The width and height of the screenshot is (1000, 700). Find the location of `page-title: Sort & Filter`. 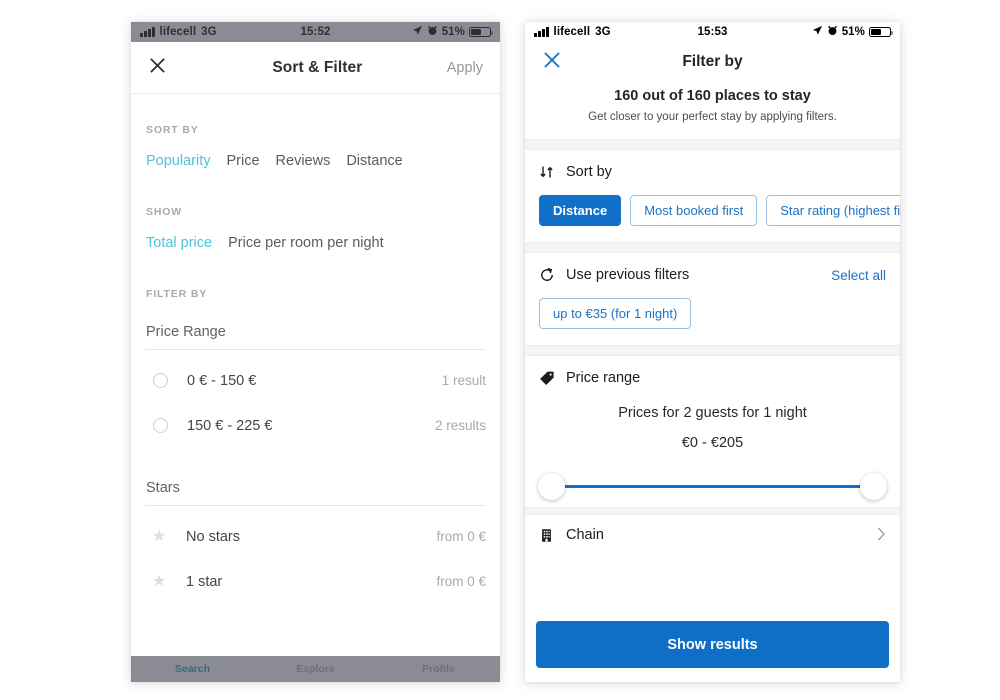

page-title: Sort & Filter is located at coordinates (317, 67).